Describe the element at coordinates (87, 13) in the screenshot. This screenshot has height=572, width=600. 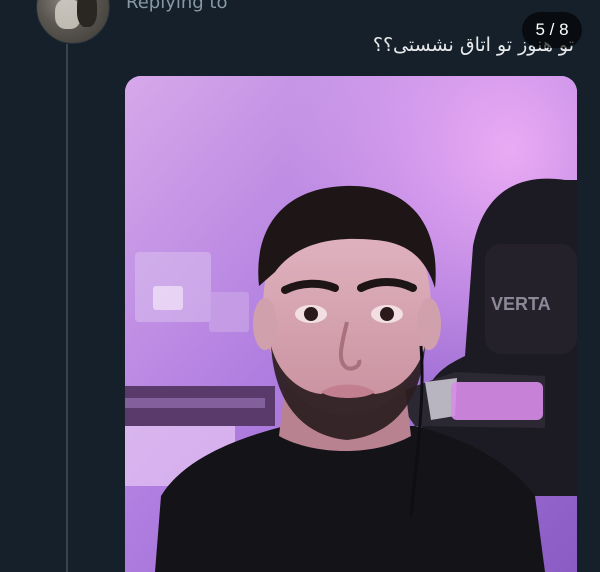
I see `avatar-photo-shadow` at that location.